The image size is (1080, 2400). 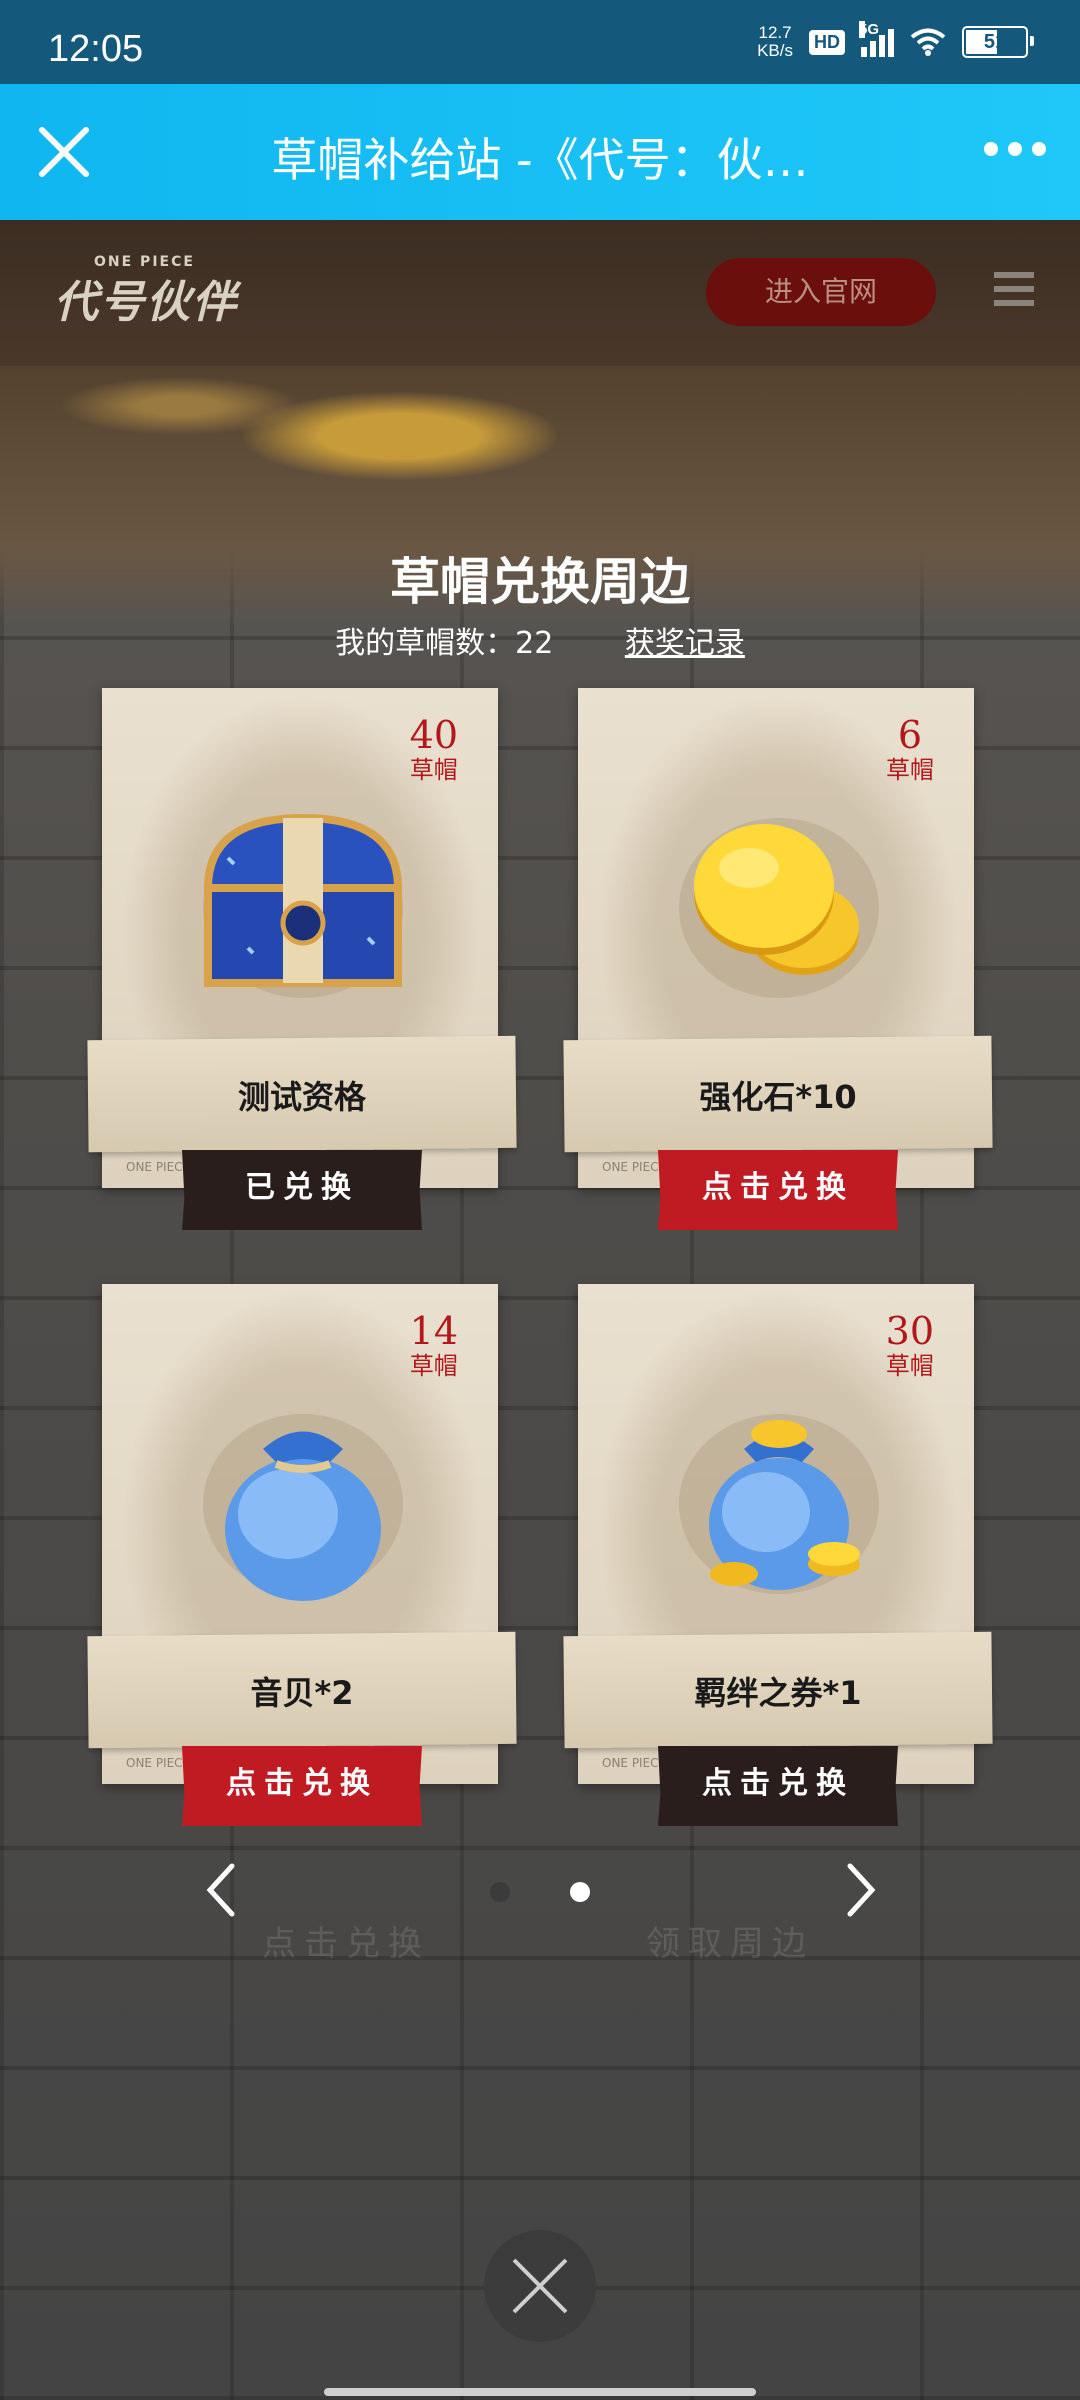 What do you see at coordinates (303, 905) in the screenshot?
I see `treasure-chest-icon` at bounding box center [303, 905].